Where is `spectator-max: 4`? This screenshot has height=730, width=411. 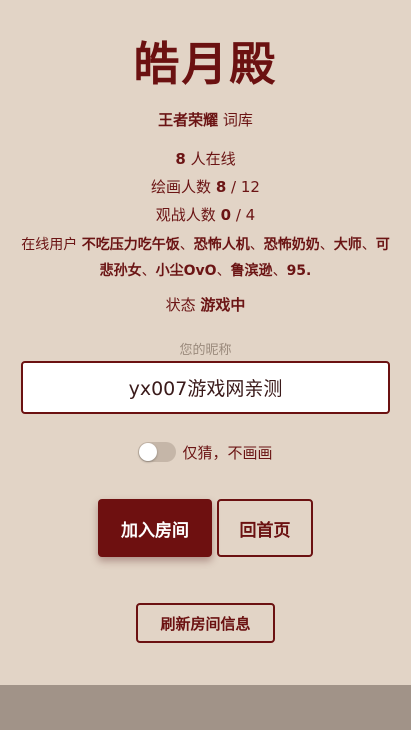 spectator-max: 4 is located at coordinates (250, 215).